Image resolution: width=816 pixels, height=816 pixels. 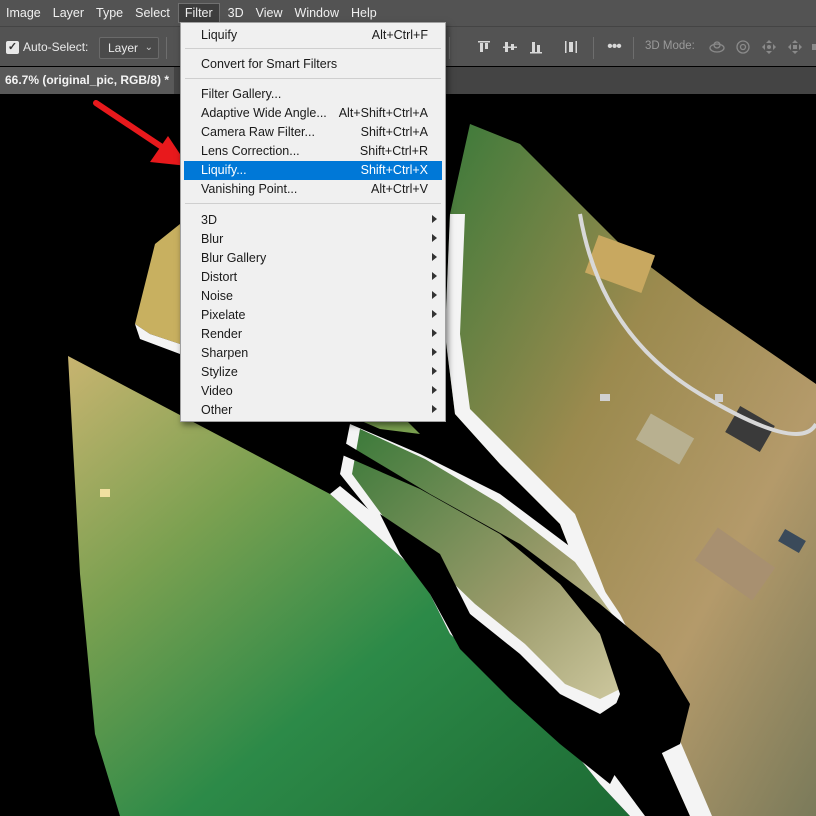 I want to click on menu-item-shortcut: Alt+Ctrl+V, so click(x=399, y=189).